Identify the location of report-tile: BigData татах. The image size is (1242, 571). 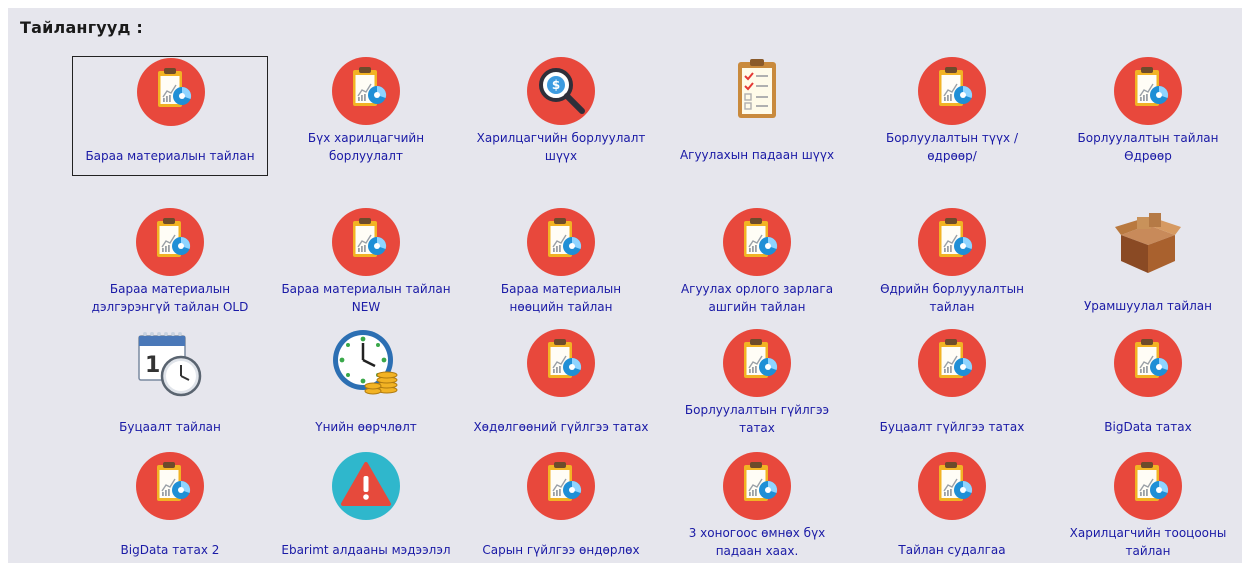
(1146, 388).